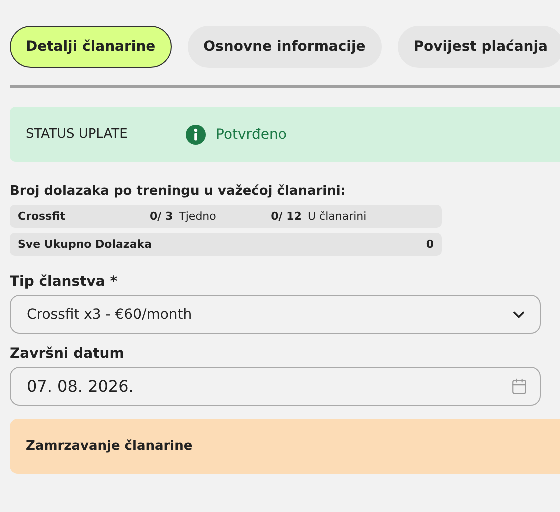 This screenshot has height=512, width=560. Describe the element at coordinates (285, 47) in the screenshot. I see `tab: Osnovne informacije` at that location.